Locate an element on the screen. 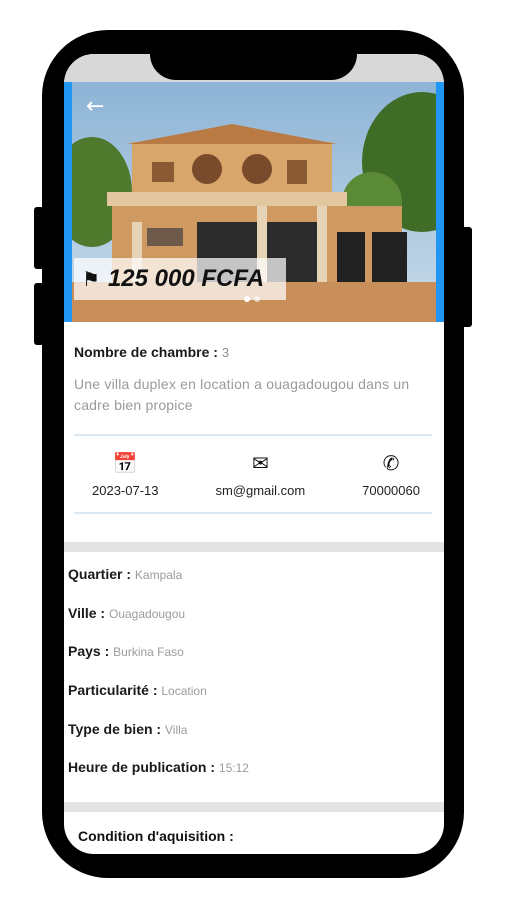 This screenshot has height=900, width=506. volume-down-button is located at coordinates (40, 314).